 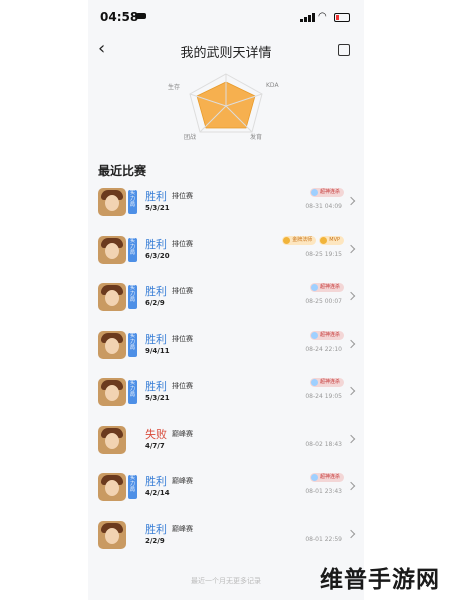 What do you see at coordinates (141, 16) in the screenshot?
I see `car-icon` at bounding box center [141, 16].